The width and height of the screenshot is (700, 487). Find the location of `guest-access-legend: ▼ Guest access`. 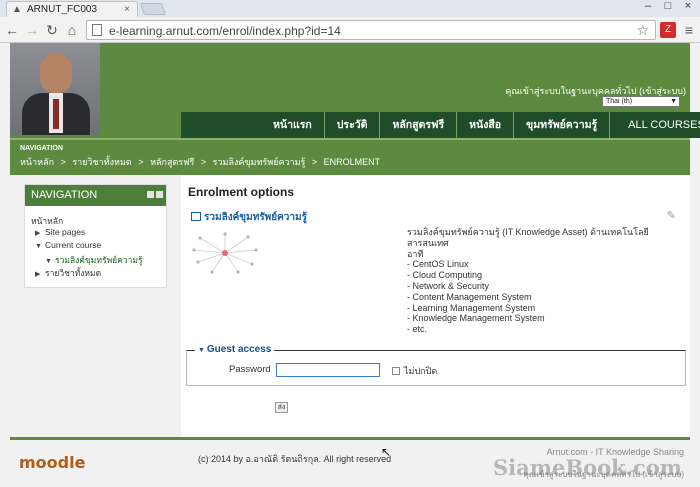

guest-access-legend: ▼ Guest access is located at coordinates (235, 349).